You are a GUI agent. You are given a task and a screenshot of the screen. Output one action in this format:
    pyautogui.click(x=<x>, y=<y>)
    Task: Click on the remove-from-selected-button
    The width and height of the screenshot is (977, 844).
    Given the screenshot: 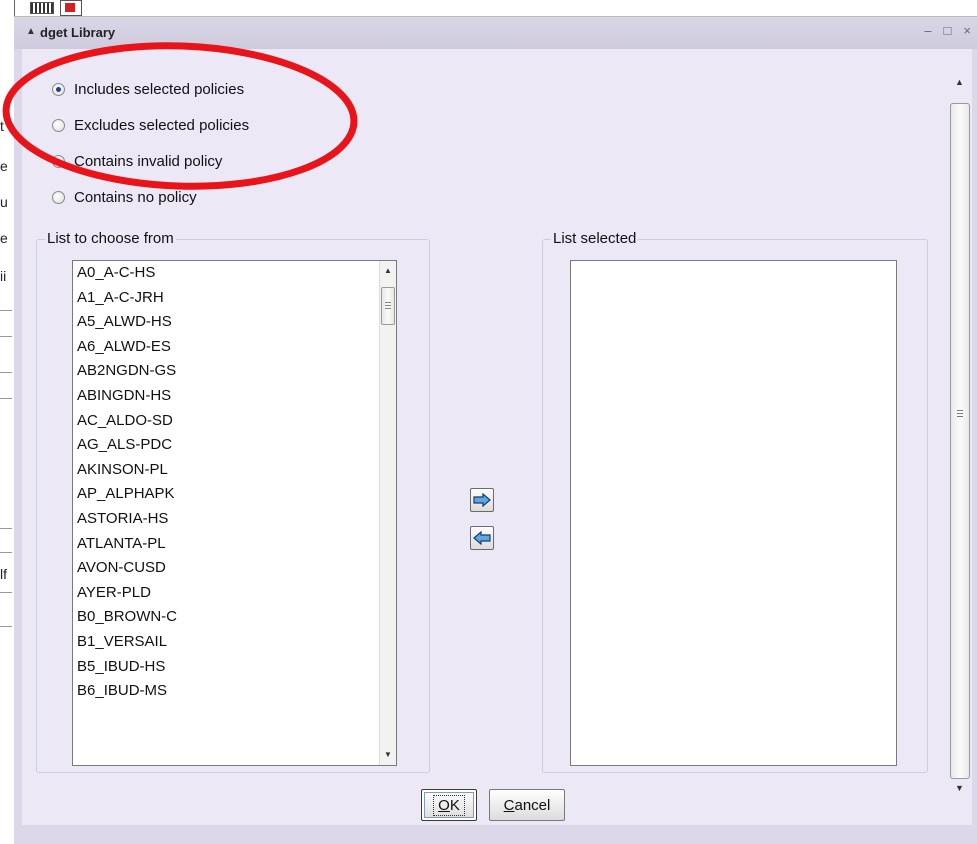 What is the action you would take?
    pyautogui.click(x=482, y=538)
    